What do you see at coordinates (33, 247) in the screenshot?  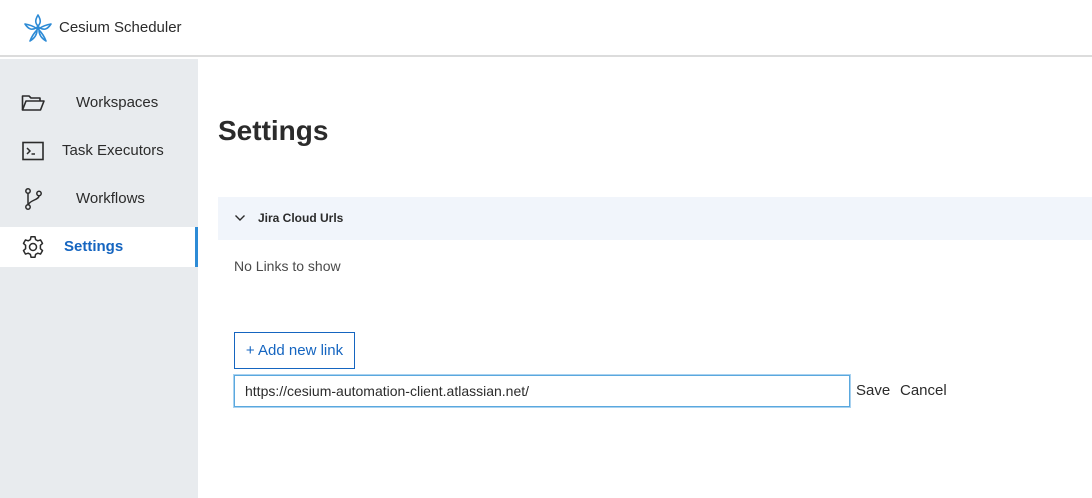 I see `gear-icon` at bounding box center [33, 247].